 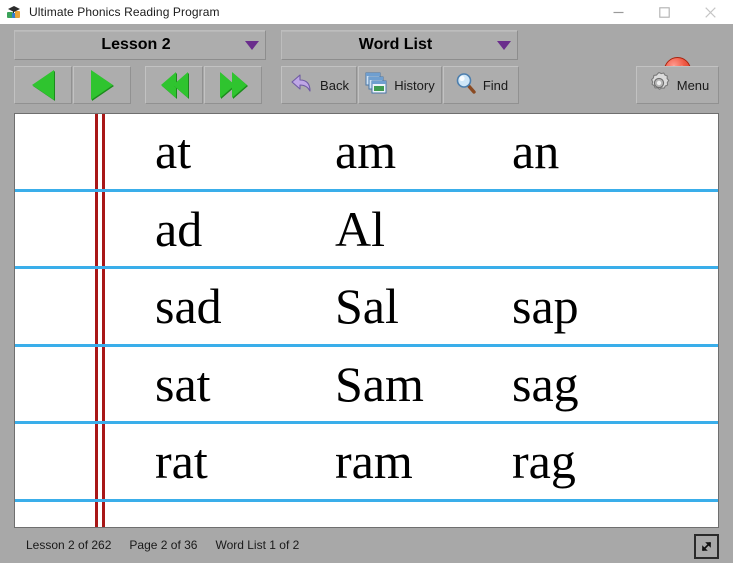 I want to click on word-row: at am an, so click(x=366, y=153).